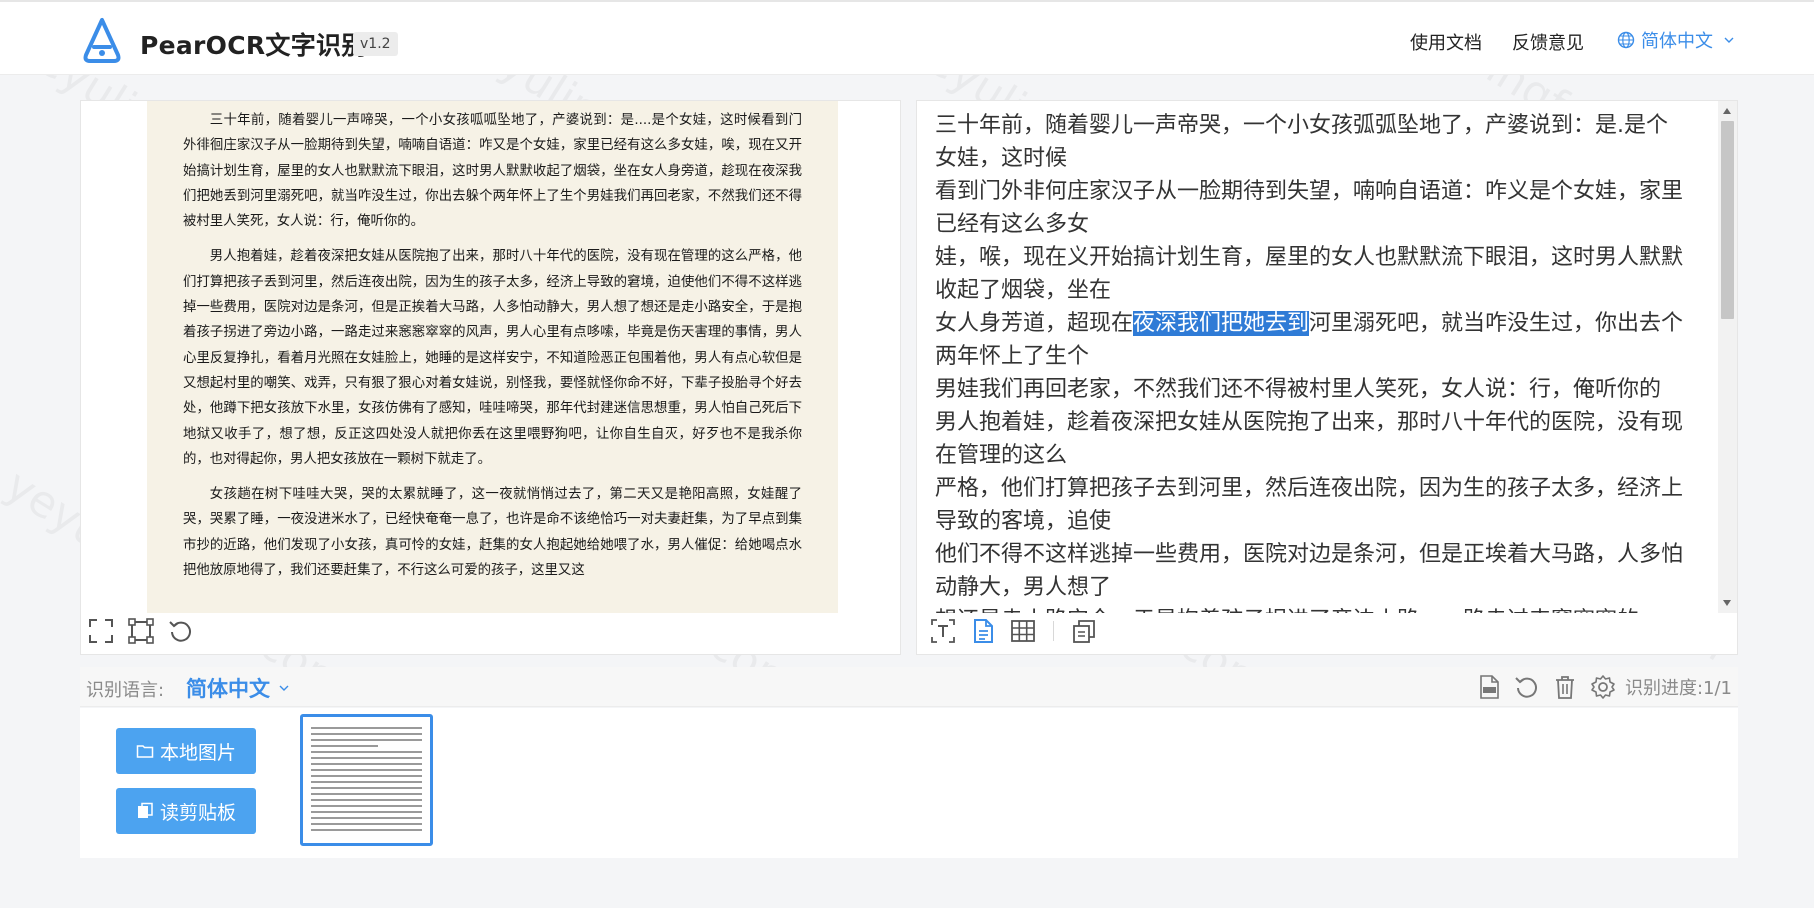 Image resolution: width=1814 pixels, height=908 pixels. I want to click on recognition-progress: 识别进度:1/1, so click(1678, 688).